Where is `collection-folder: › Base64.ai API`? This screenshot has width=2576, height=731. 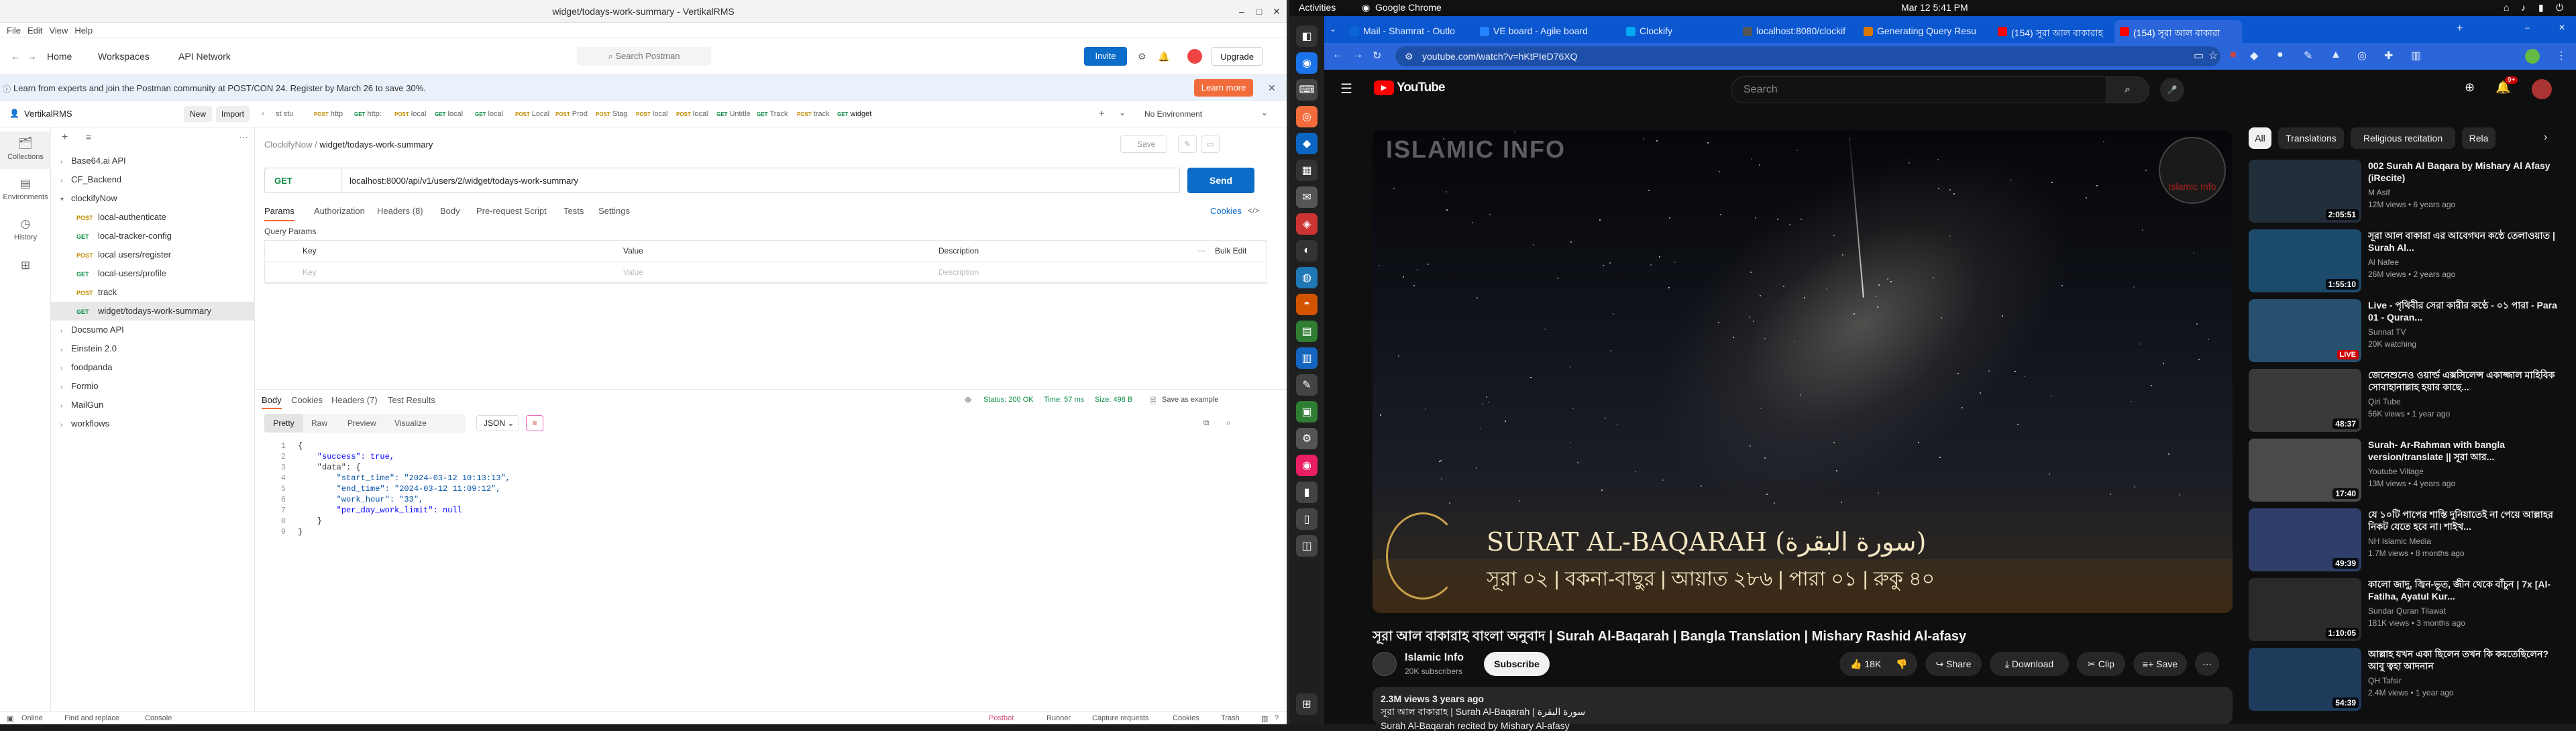 collection-folder: › Base64.ai API is located at coordinates (153, 161).